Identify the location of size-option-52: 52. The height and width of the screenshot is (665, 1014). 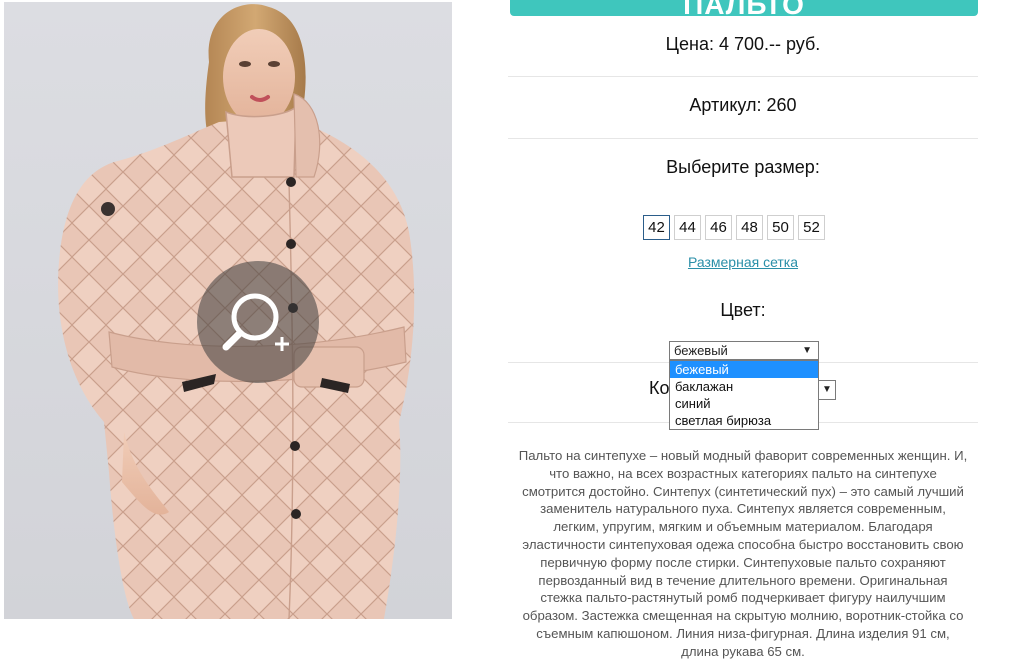
(811, 227).